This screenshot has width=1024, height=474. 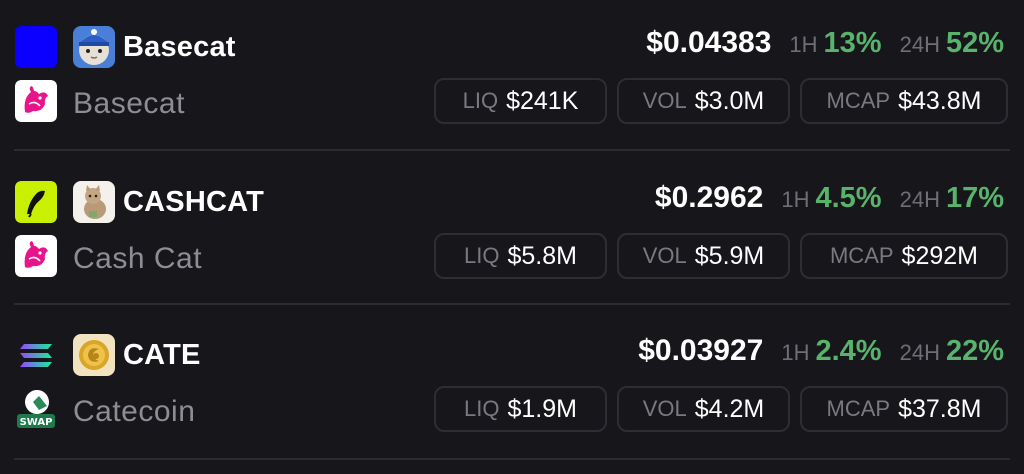 I want to click on token-symbol: CASHCAT, so click(x=194, y=202).